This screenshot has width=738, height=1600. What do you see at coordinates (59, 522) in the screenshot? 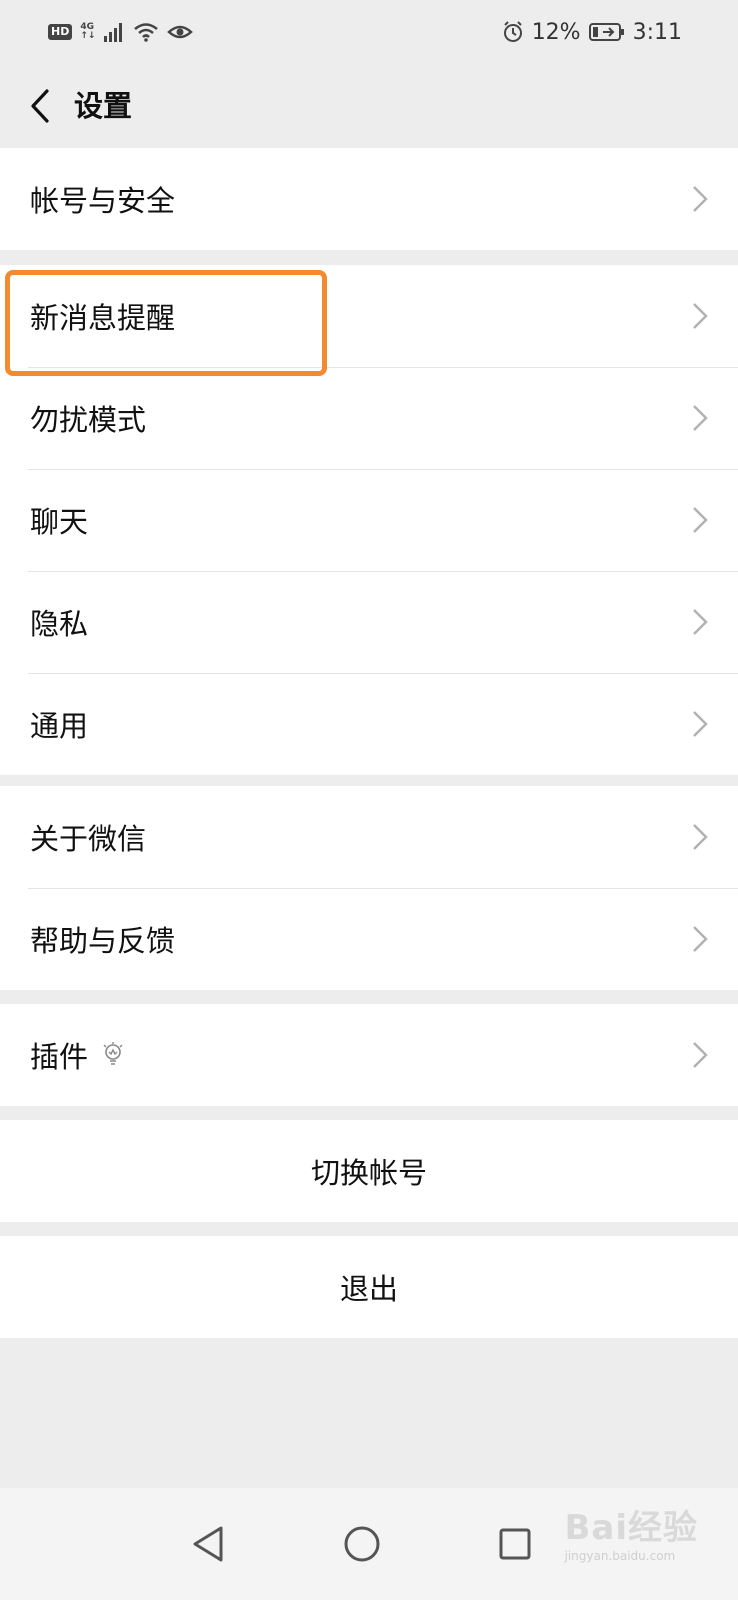
I see `settings-item-label: 聊天` at bounding box center [59, 522].